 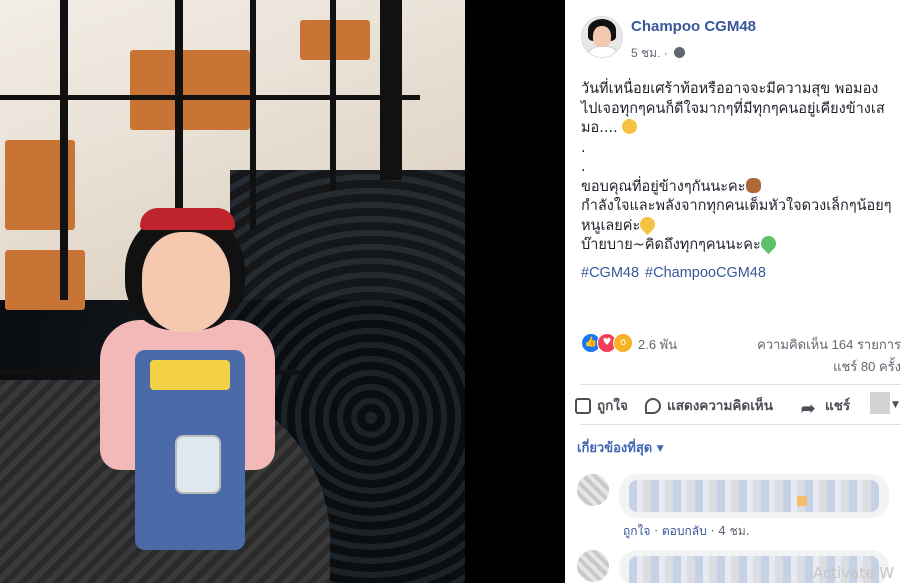 What do you see at coordinates (854, 573) in the screenshot?
I see `activate-windows-watermark: Activate W` at bounding box center [854, 573].